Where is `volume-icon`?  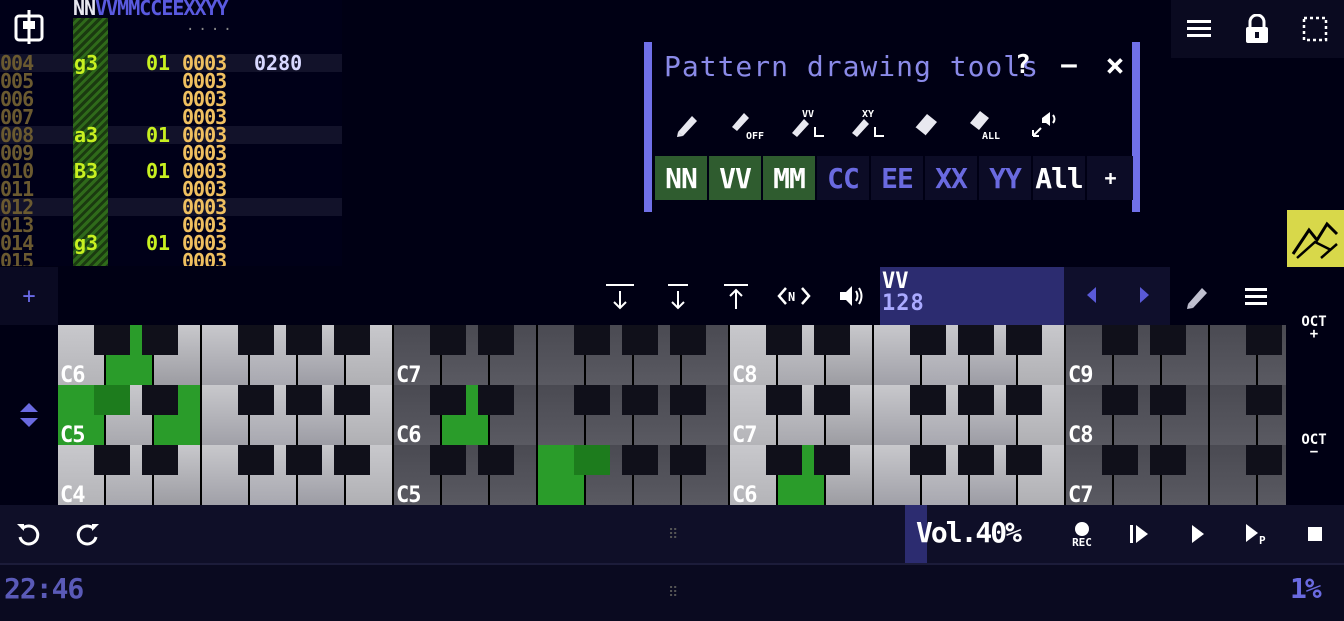 volume-icon is located at coordinates (852, 296).